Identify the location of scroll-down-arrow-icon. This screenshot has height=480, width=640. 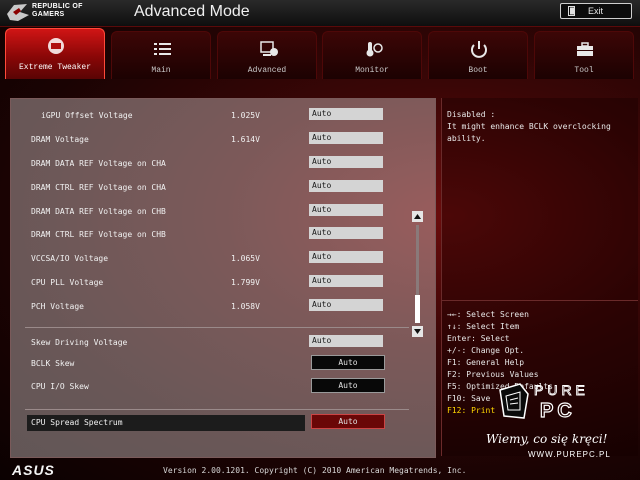
(417, 331).